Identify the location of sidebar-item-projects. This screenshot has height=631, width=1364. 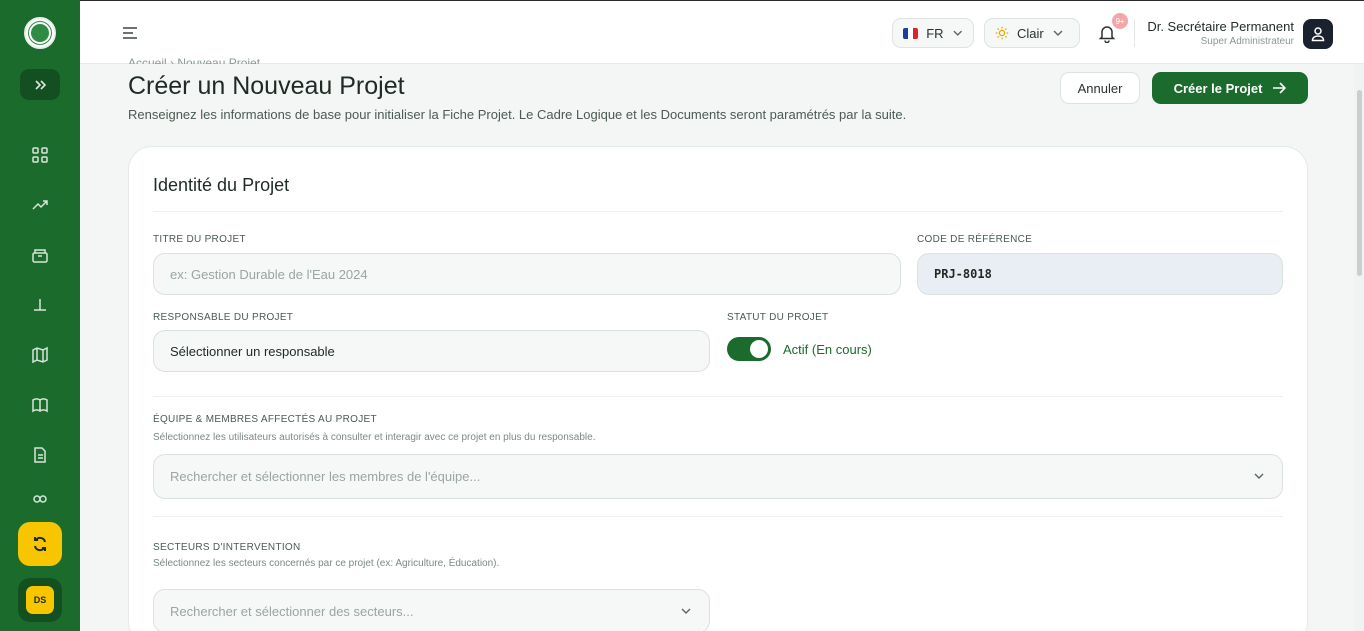
(40, 305).